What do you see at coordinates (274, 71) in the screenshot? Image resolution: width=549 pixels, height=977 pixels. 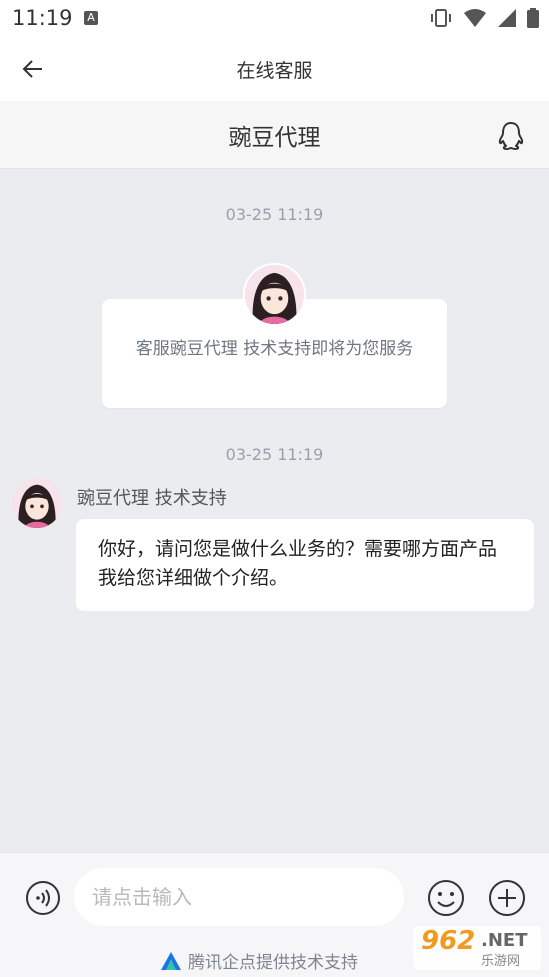 I see `page-title: 在线客服` at bounding box center [274, 71].